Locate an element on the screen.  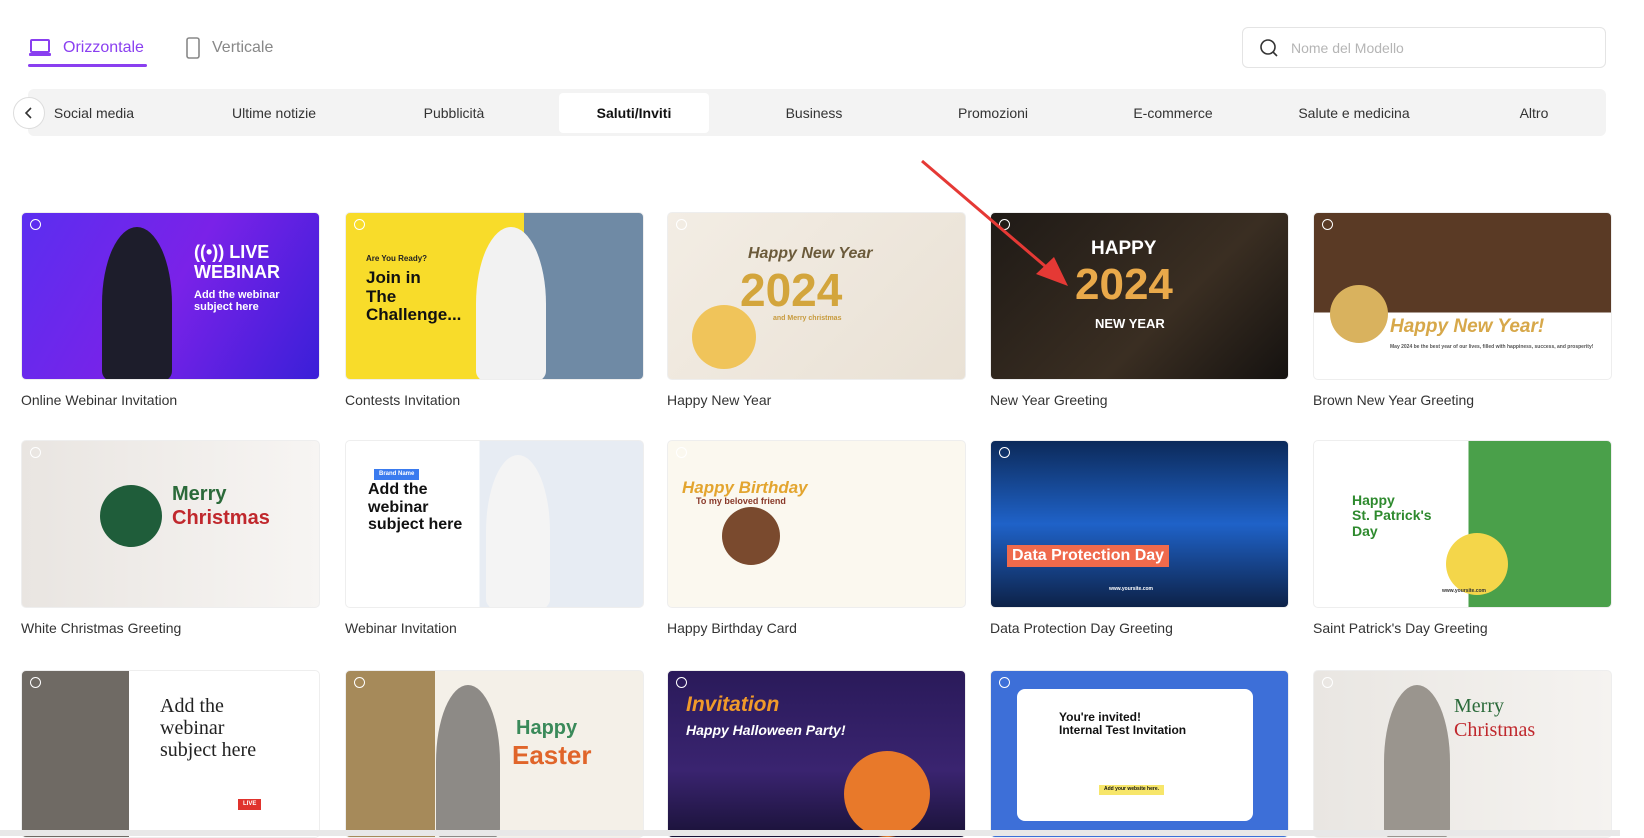
template-thumbnail: Happy New Year 2024 and Merry christmas is located at coordinates (816, 296).